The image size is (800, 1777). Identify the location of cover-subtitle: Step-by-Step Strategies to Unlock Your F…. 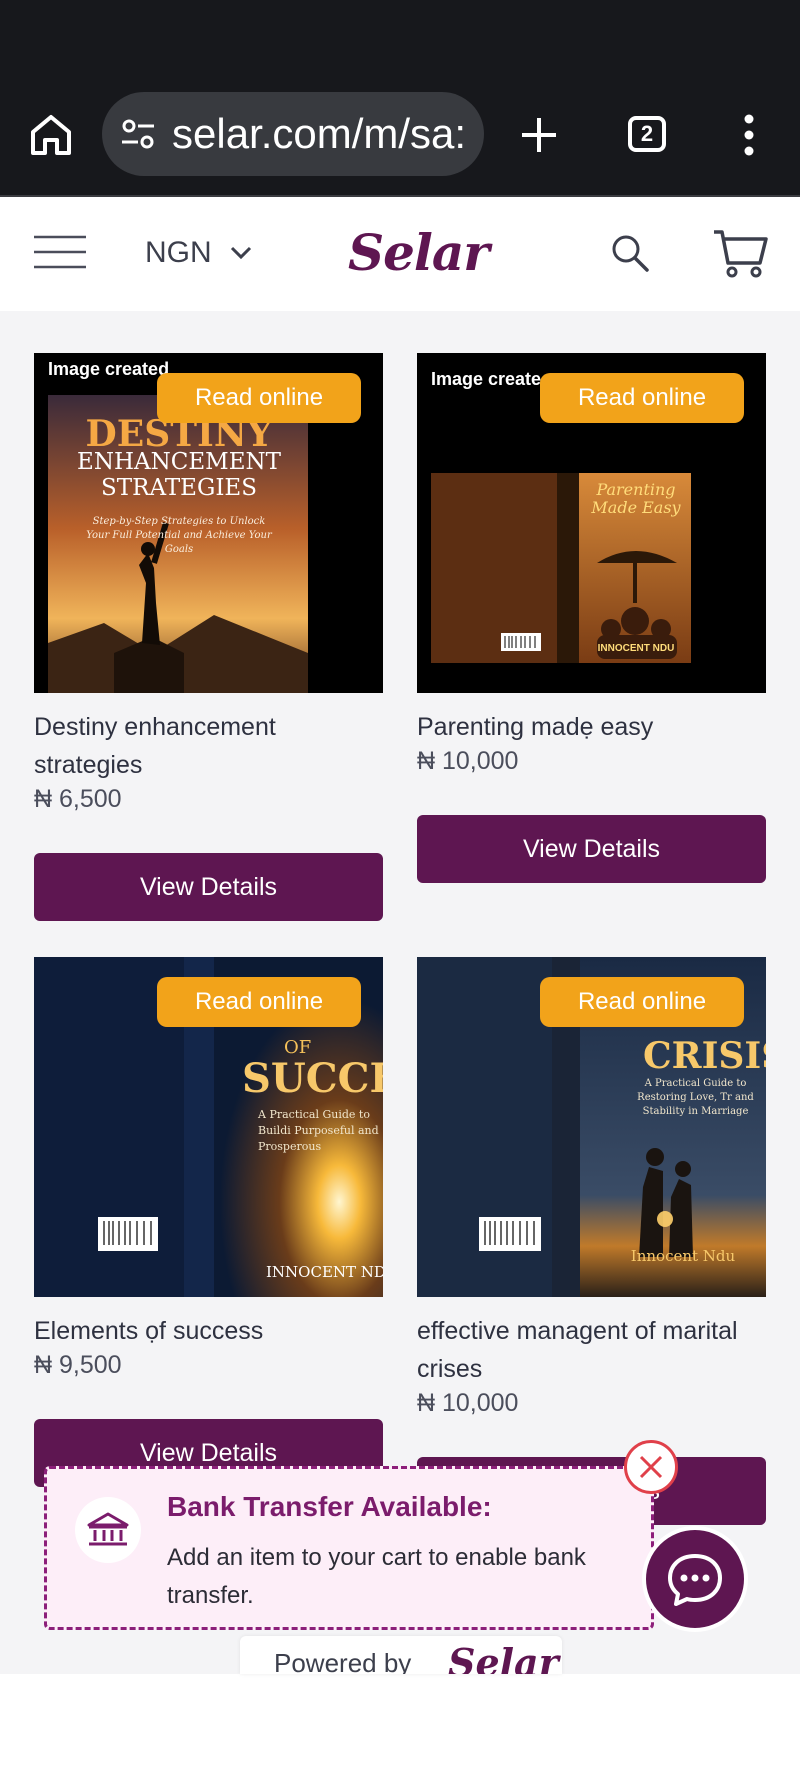
(179, 535).